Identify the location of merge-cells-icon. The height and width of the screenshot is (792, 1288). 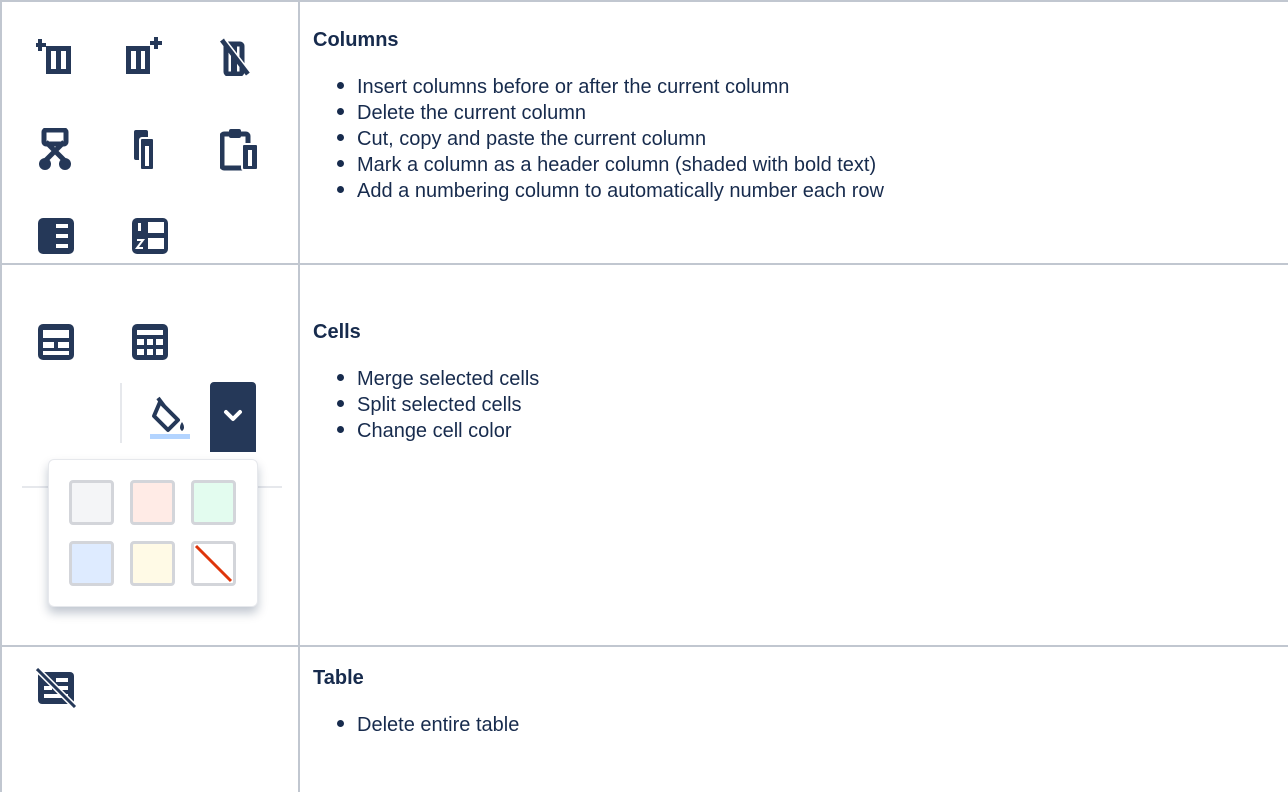
(56, 342).